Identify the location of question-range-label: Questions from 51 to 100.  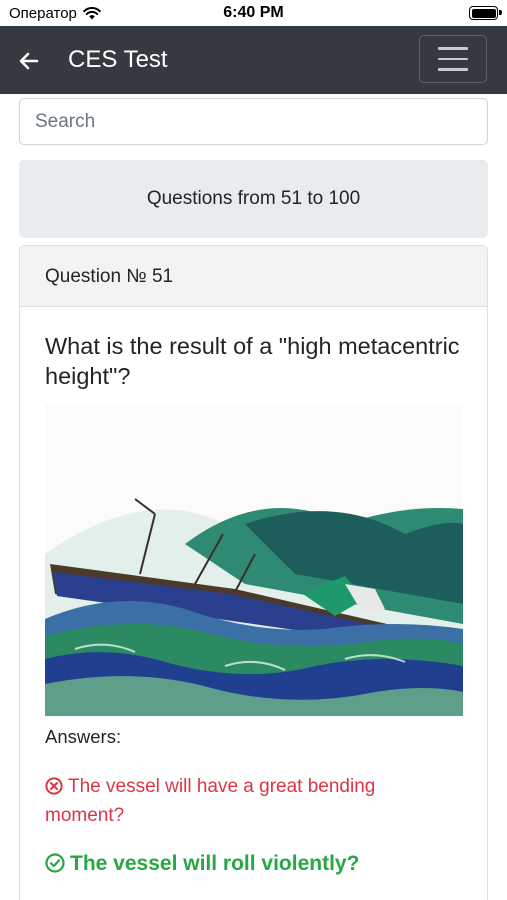
(253, 198).